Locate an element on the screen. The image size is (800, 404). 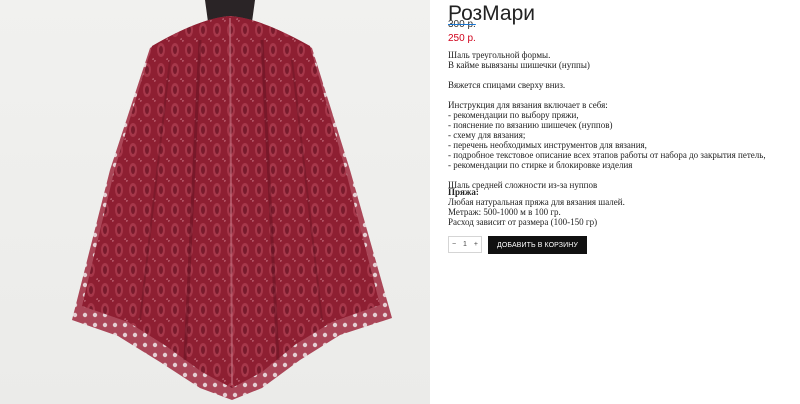
decrease-quantity-button: − is located at coordinates (454, 244).